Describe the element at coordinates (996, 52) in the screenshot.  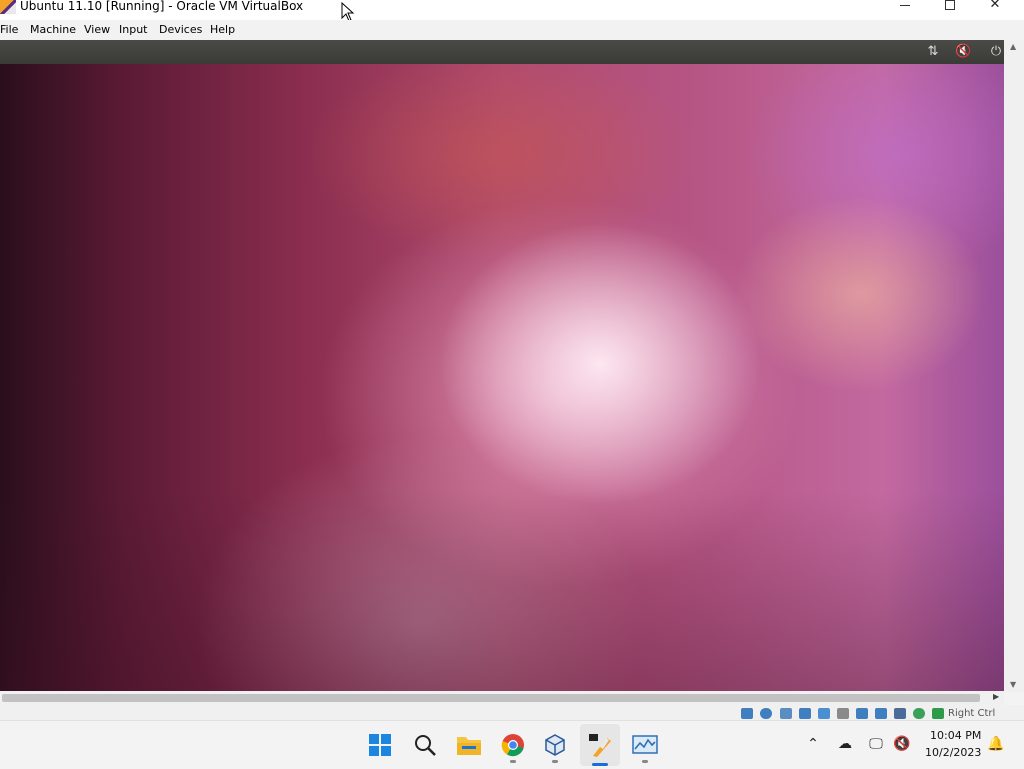
I see `power-icon: ⏻` at that location.